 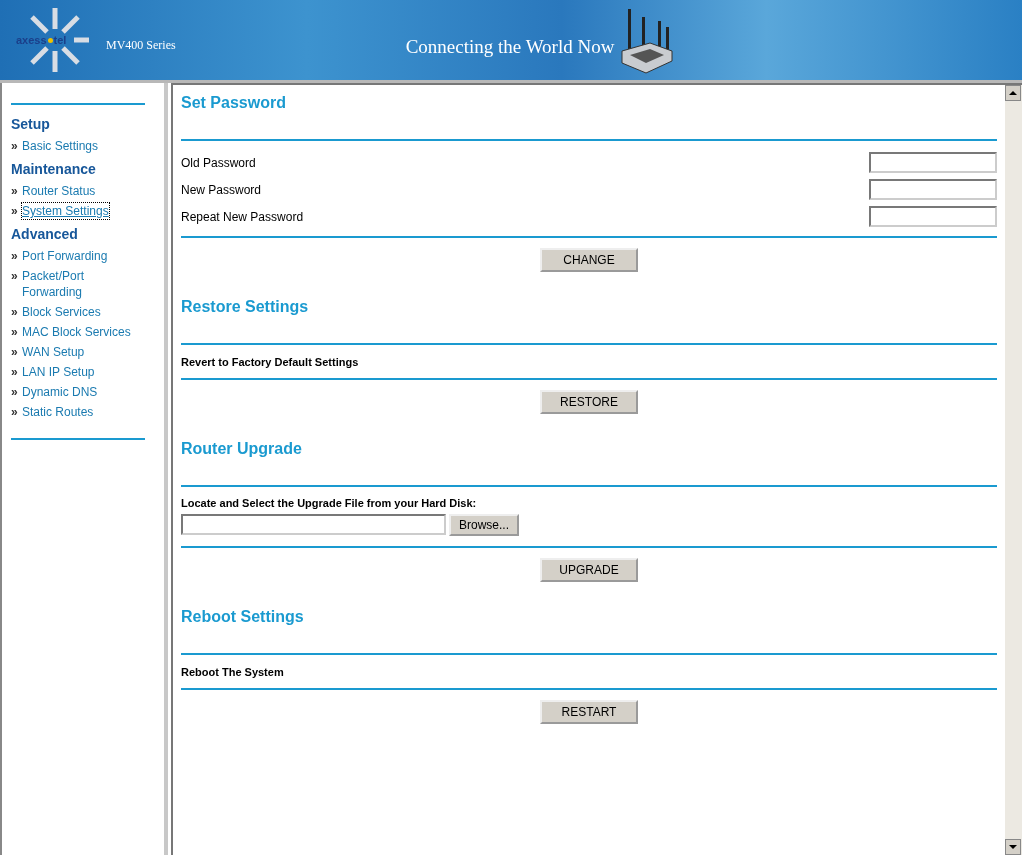 I want to click on sidebar-heading: Advanced, so click(x=45, y=234).